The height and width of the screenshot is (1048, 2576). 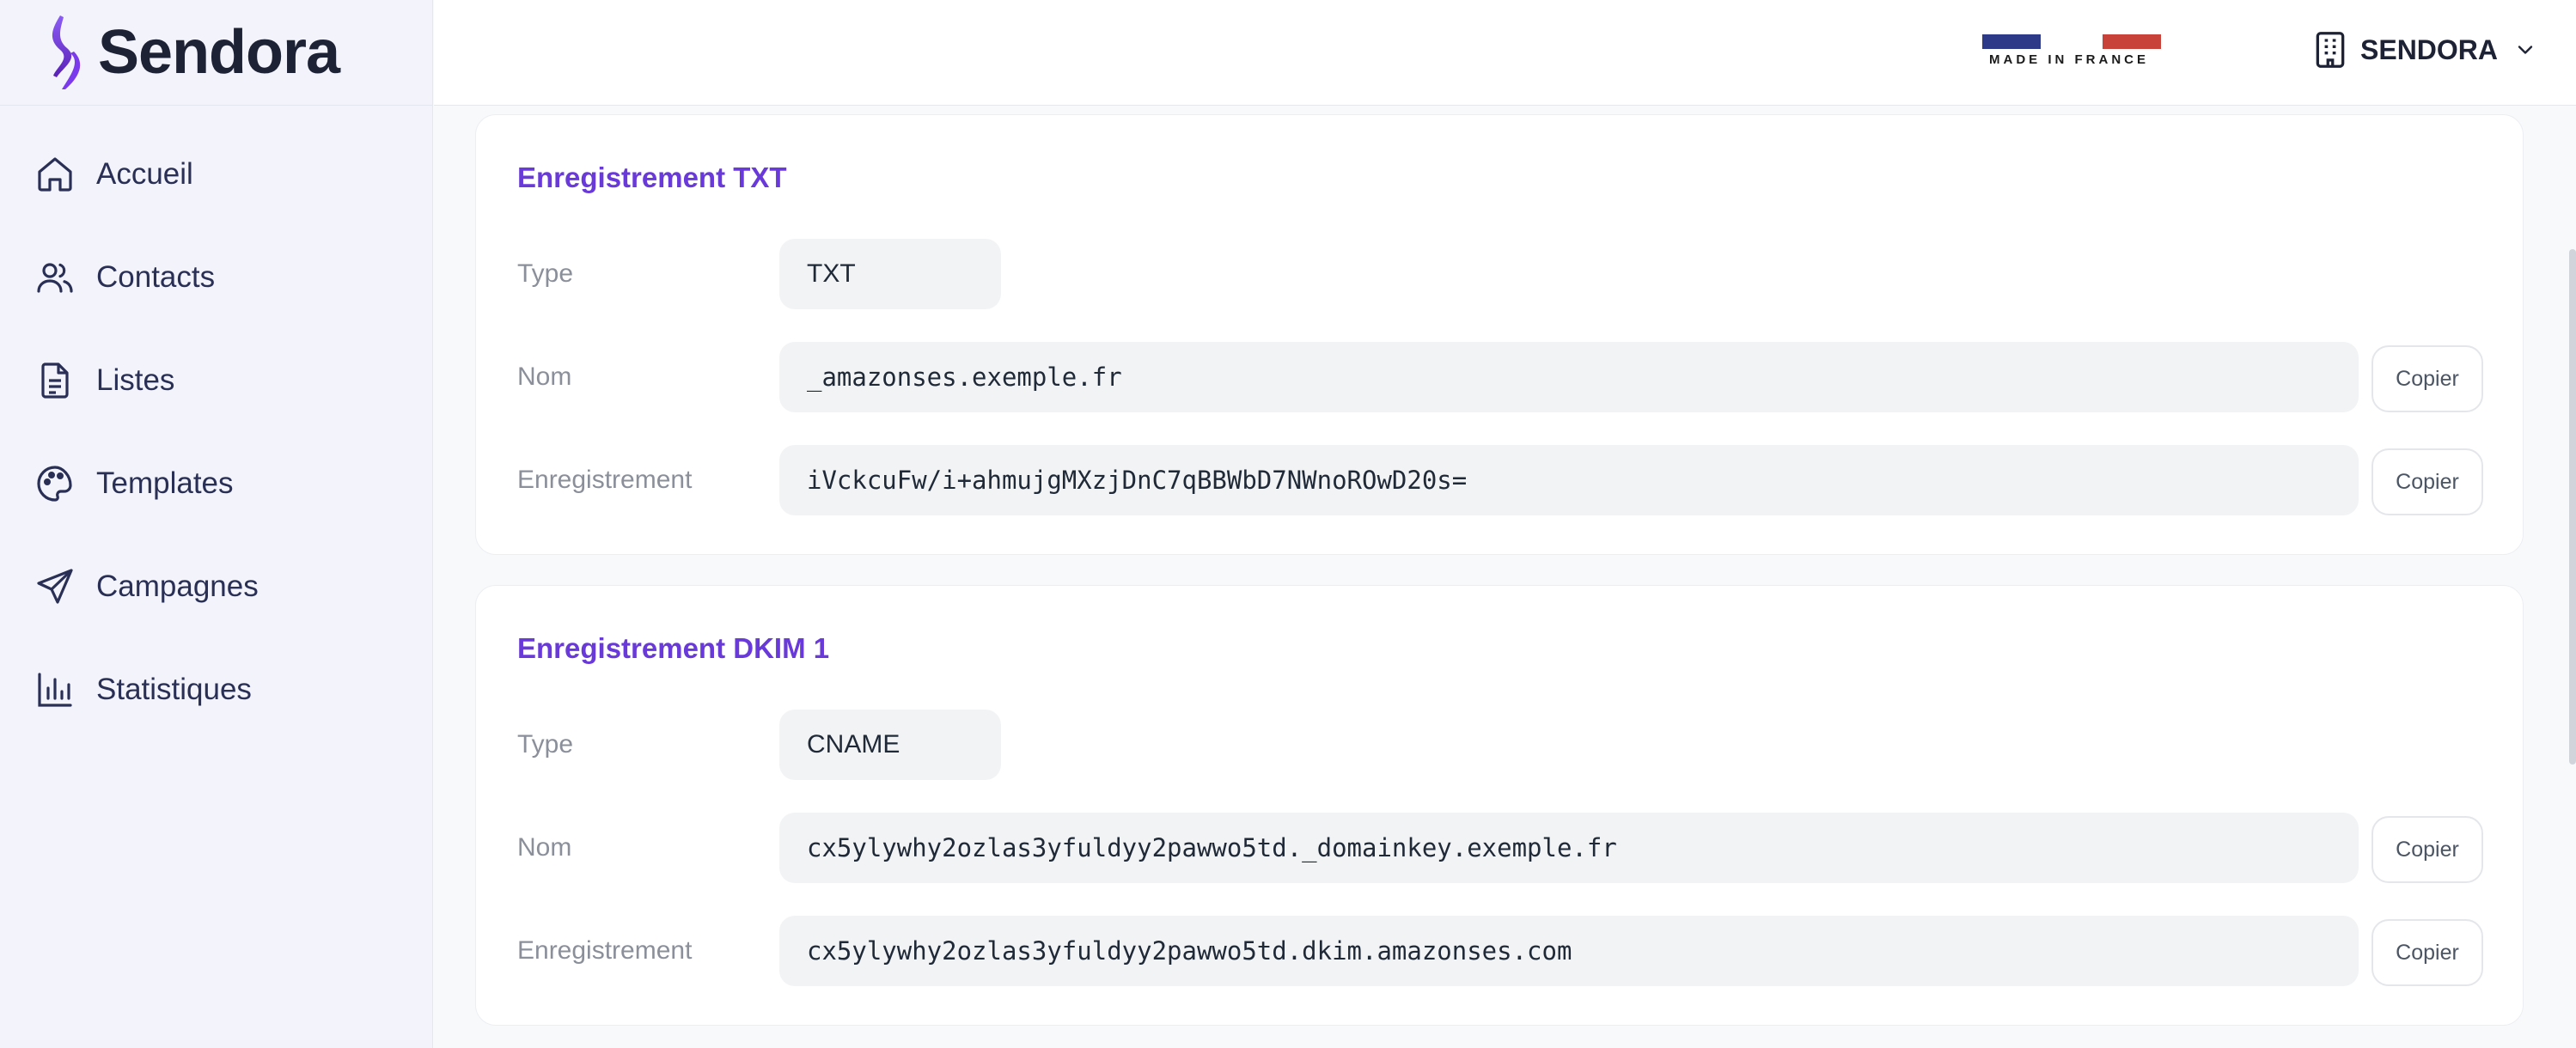 What do you see at coordinates (2330, 50) in the screenshot?
I see `building-icon` at bounding box center [2330, 50].